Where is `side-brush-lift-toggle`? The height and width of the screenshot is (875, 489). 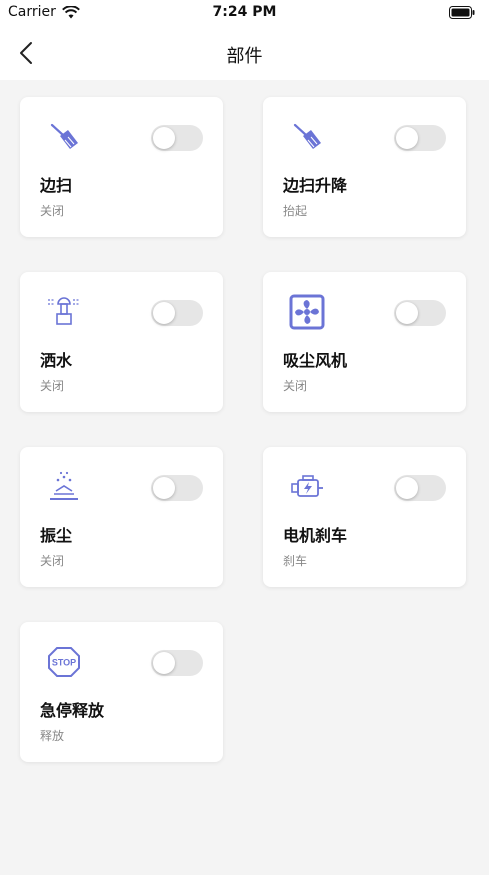
side-brush-lift-toggle is located at coordinates (420, 138).